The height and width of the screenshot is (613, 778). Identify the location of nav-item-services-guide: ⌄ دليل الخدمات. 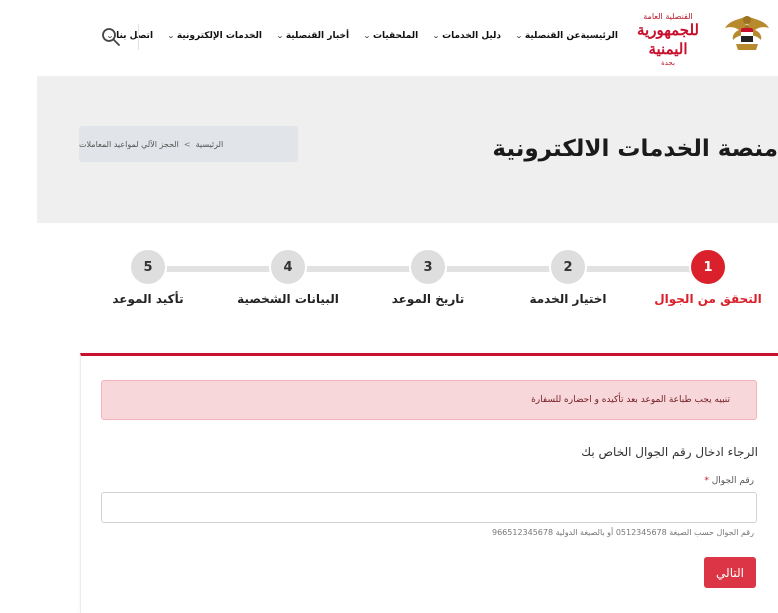
(467, 36).